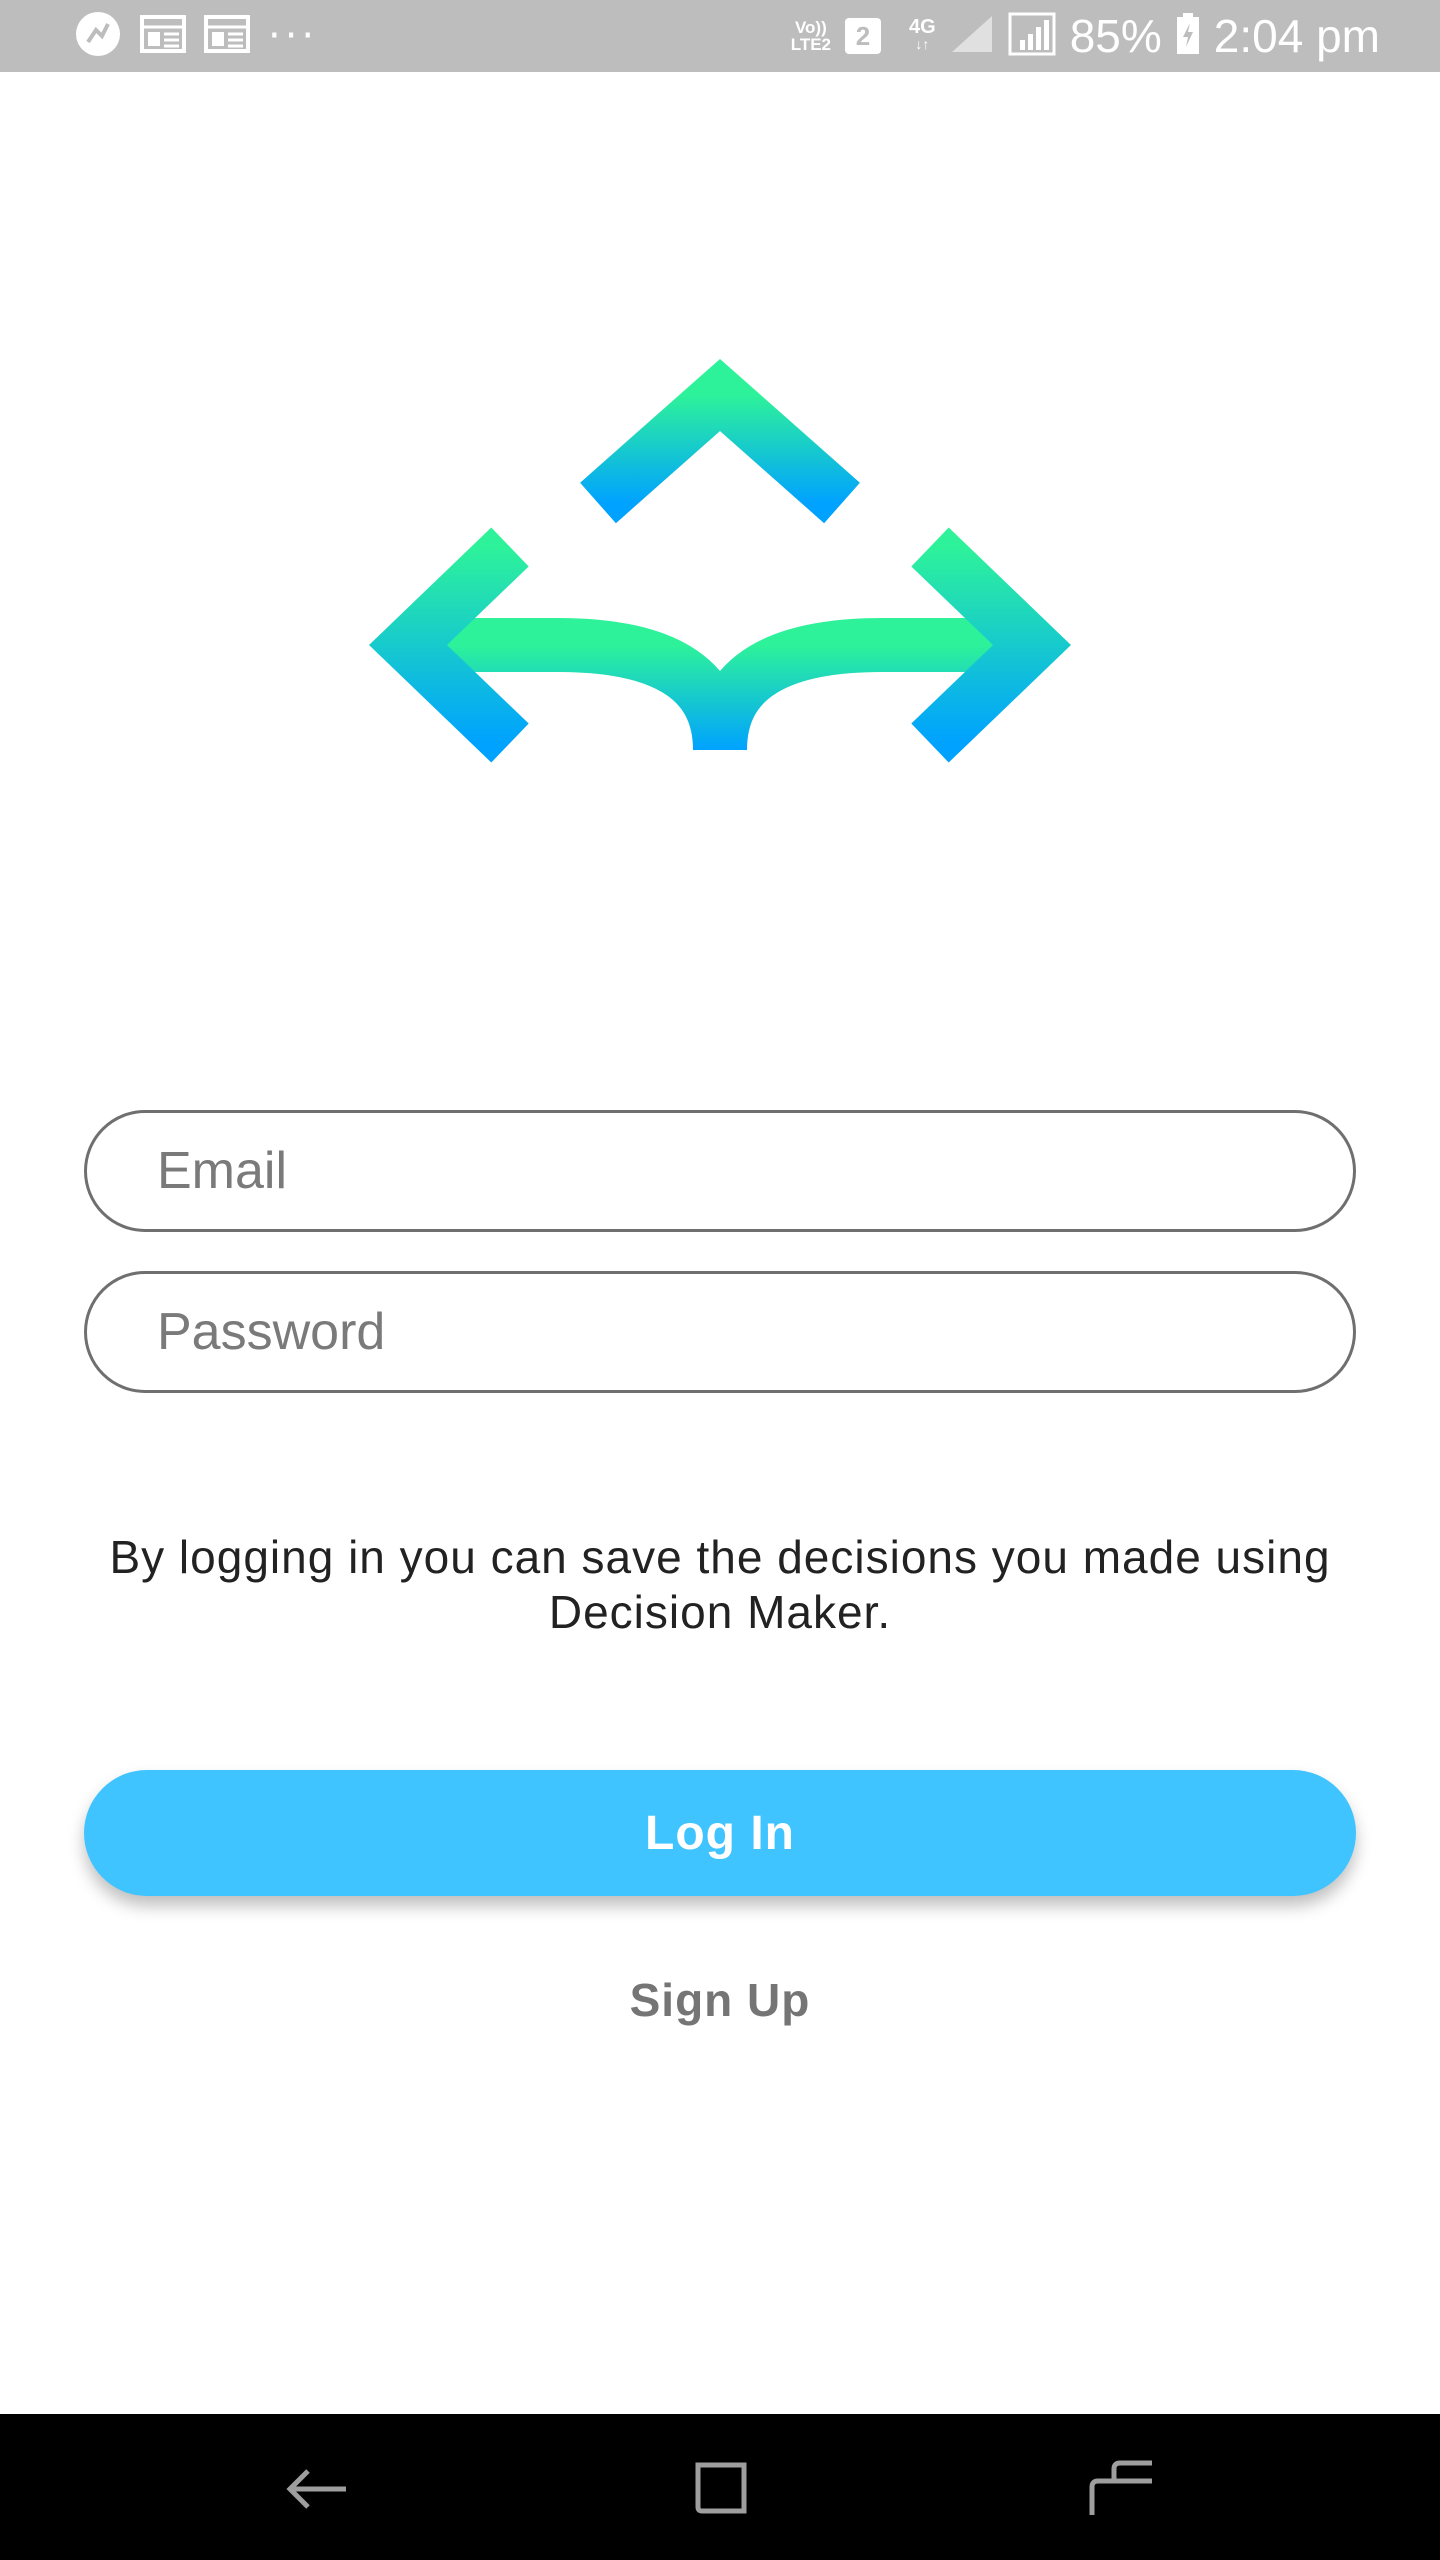  I want to click on status-bar: ··· Vo)) LTE2 2 4G ↓↑ 85% 2:04 pm, so click(720, 36).